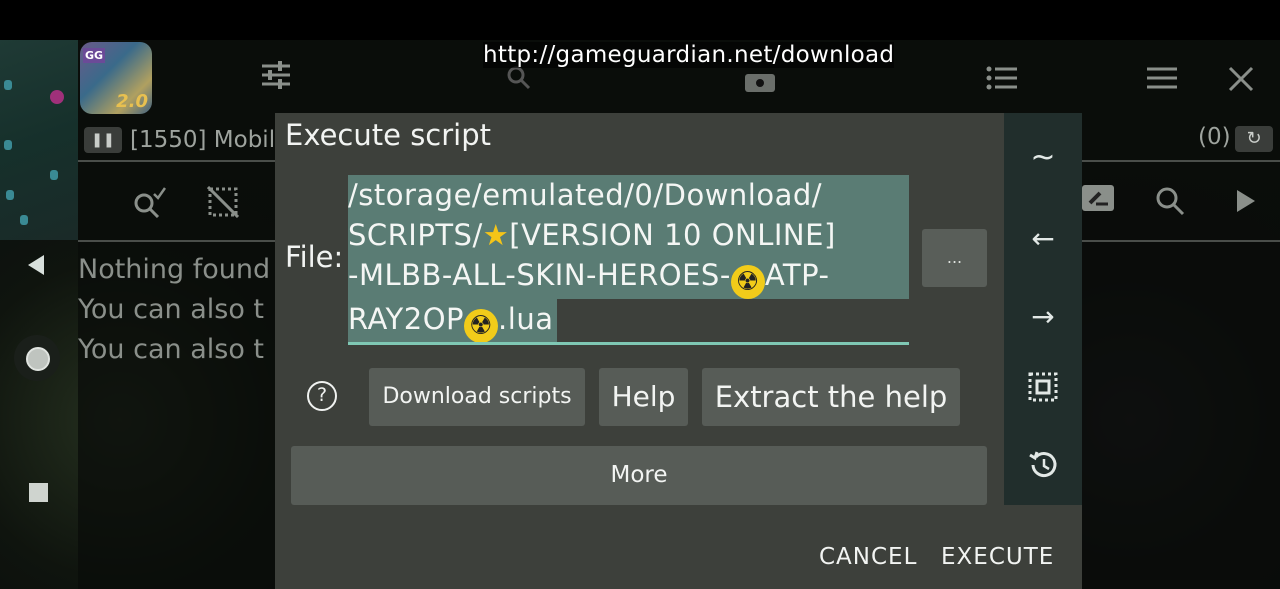 Image resolution: width=1280 pixels, height=589 pixels. What do you see at coordinates (628, 343) in the screenshot?
I see `file-path-underline` at bounding box center [628, 343].